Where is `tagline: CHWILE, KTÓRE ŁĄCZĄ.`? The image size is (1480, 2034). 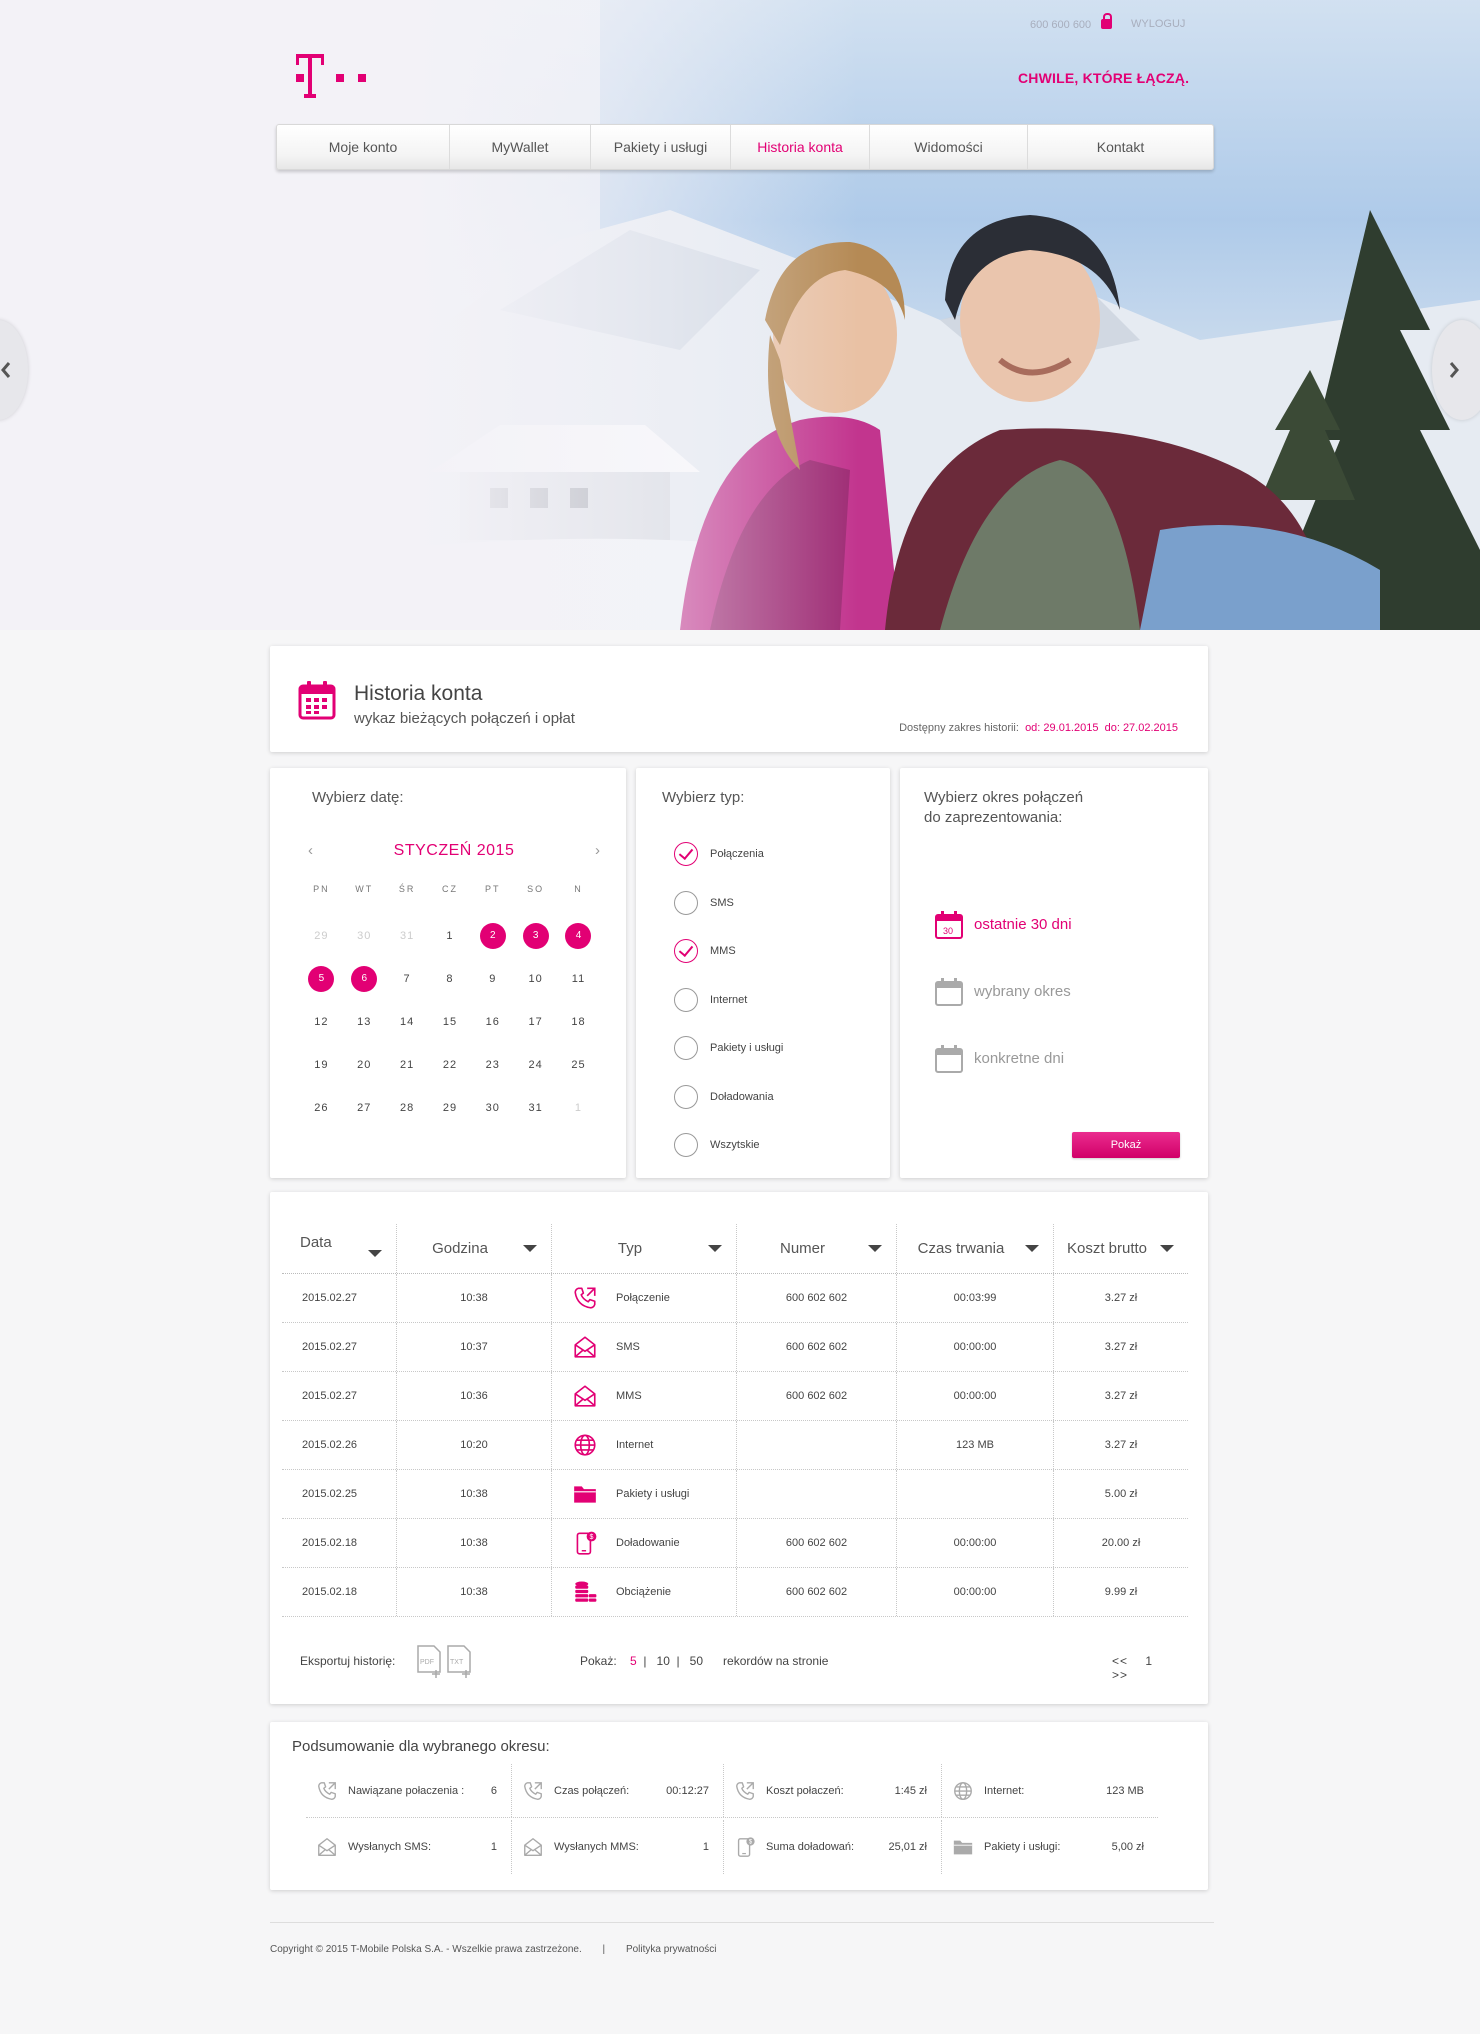
tagline: CHWILE, KTÓRE ŁĄCZĄ. is located at coordinates (1104, 78).